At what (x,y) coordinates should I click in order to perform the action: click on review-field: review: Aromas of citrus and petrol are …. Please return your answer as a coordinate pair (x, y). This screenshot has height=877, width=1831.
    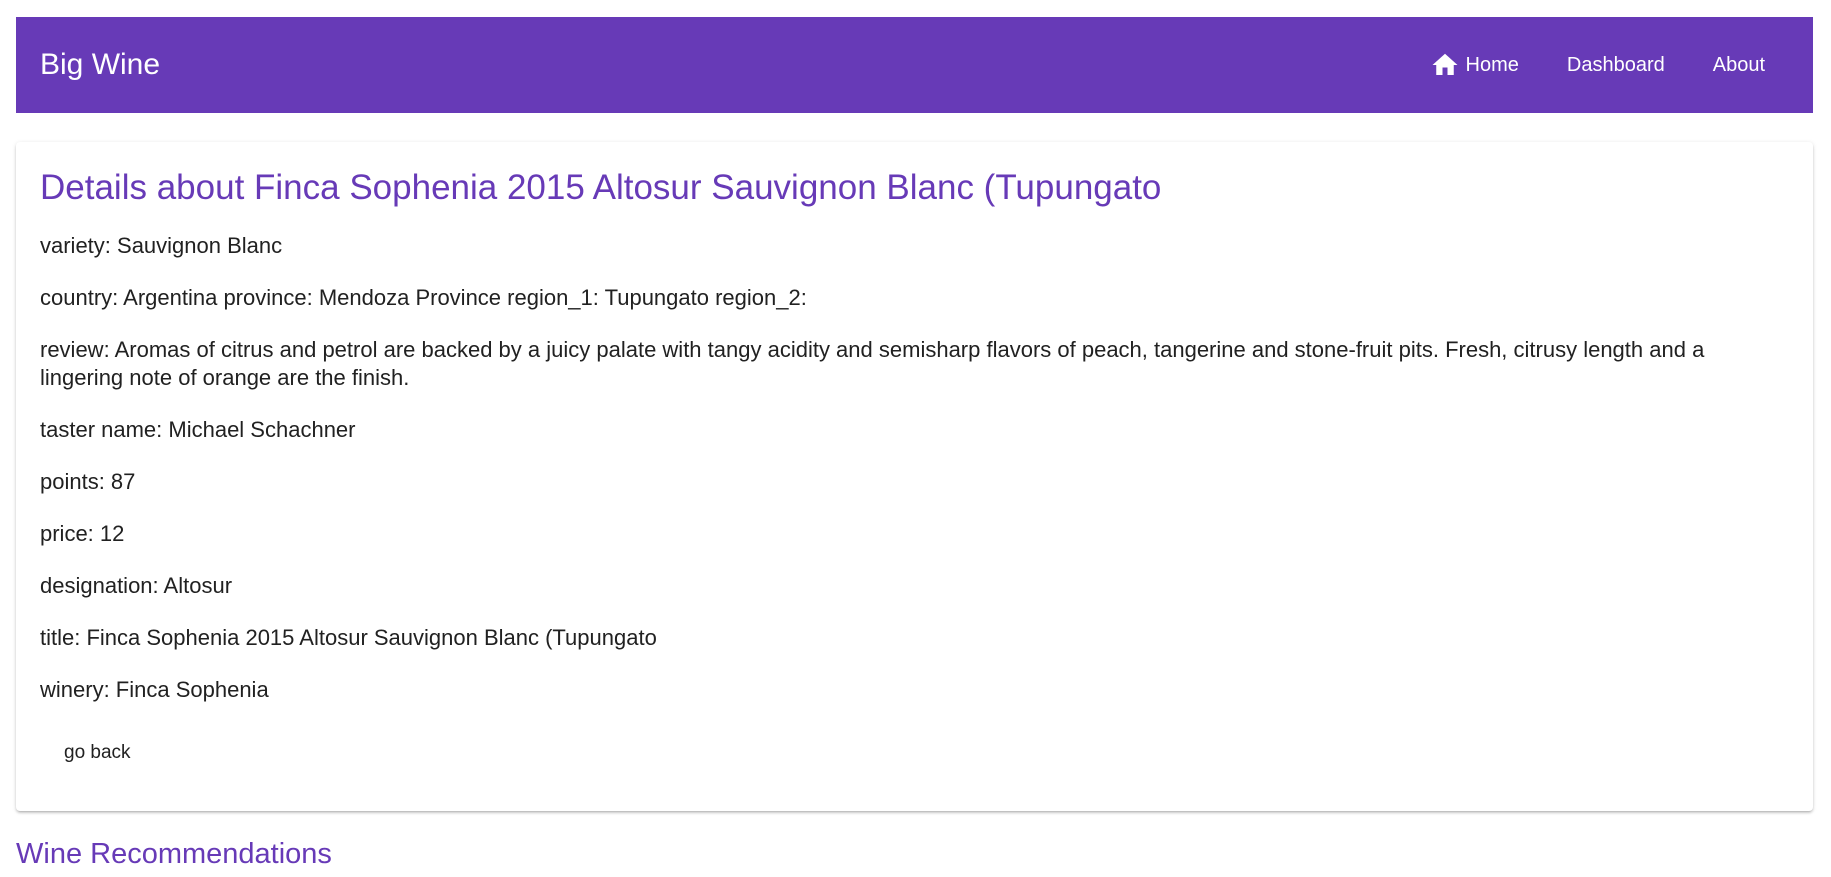
    Looking at the image, I should click on (872, 363).